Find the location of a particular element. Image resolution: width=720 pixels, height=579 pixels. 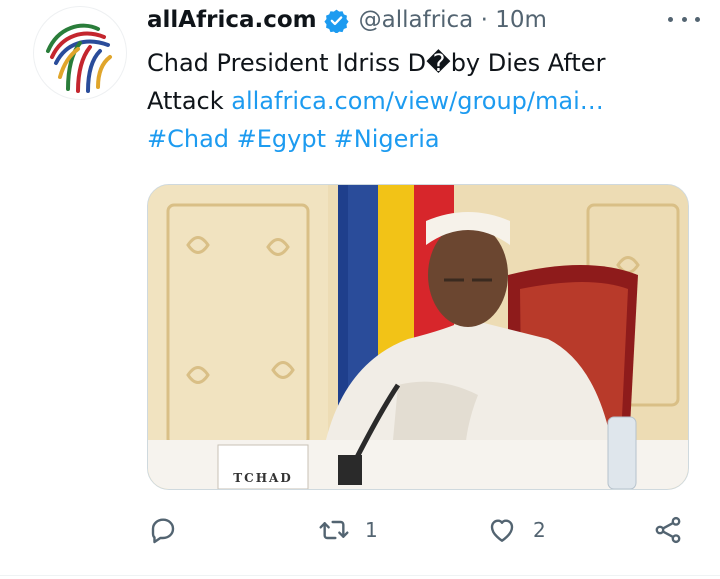

allafrica-logo is located at coordinates (79, 58).